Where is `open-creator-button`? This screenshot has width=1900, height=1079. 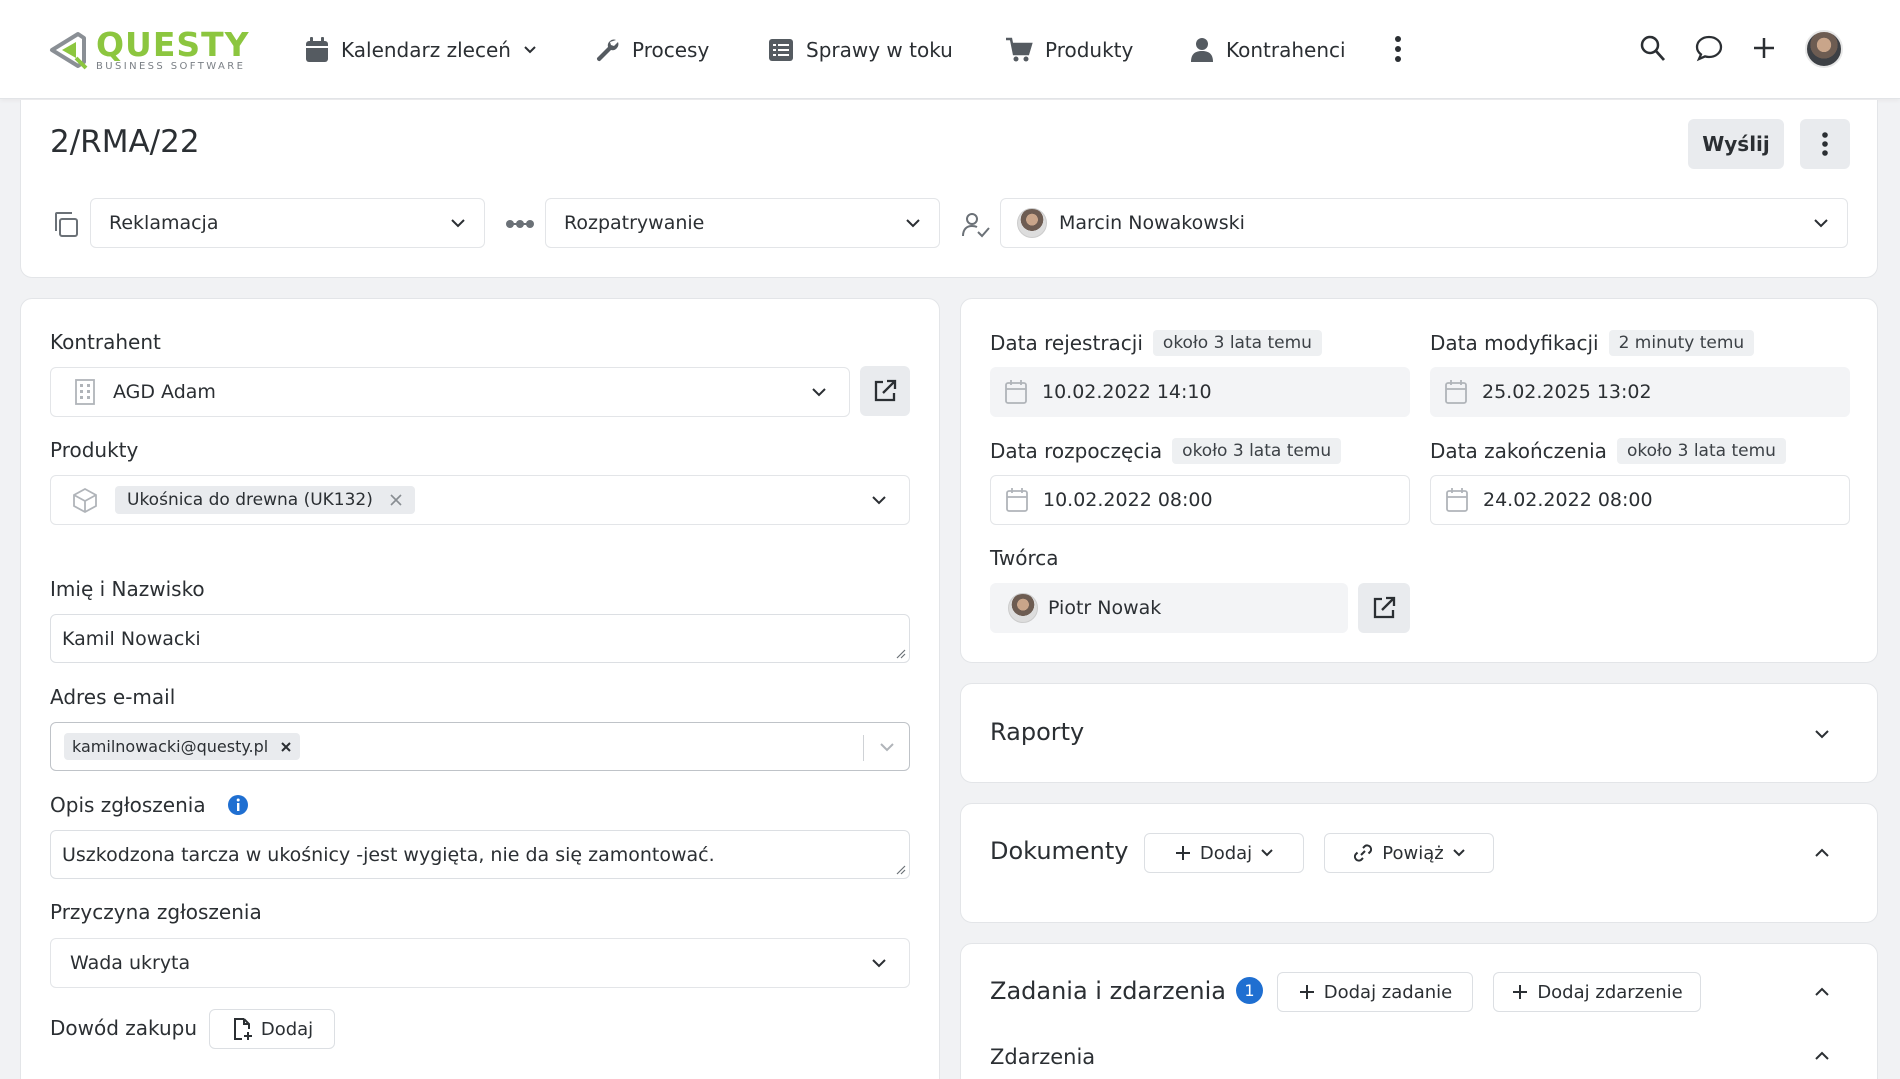 open-creator-button is located at coordinates (1384, 608).